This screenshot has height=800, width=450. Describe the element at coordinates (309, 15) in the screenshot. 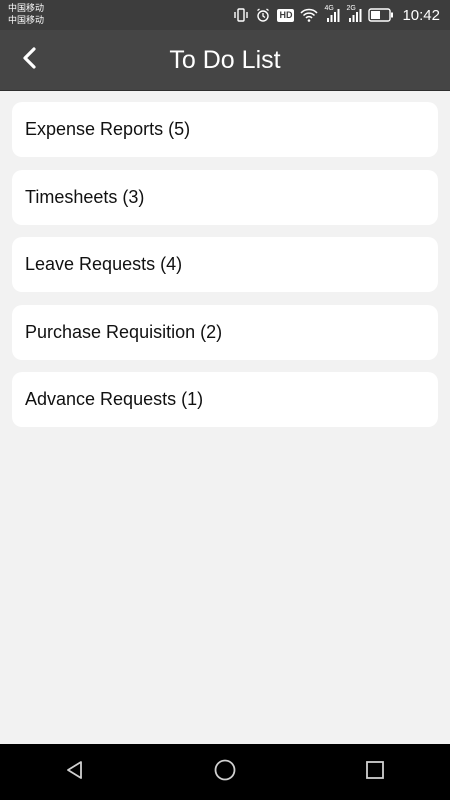

I see `wifi-icon` at that location.